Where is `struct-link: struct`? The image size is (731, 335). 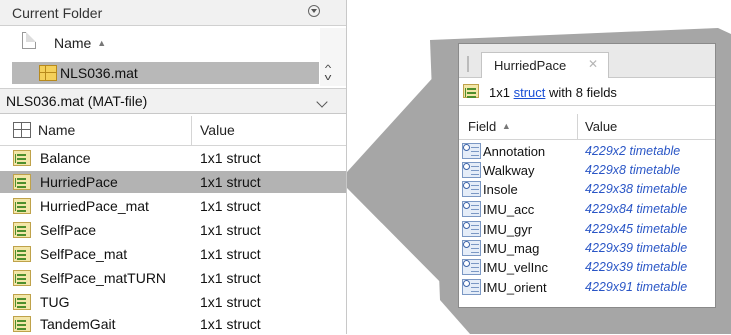 struct-link: struct is located at coordinates (530, 92).